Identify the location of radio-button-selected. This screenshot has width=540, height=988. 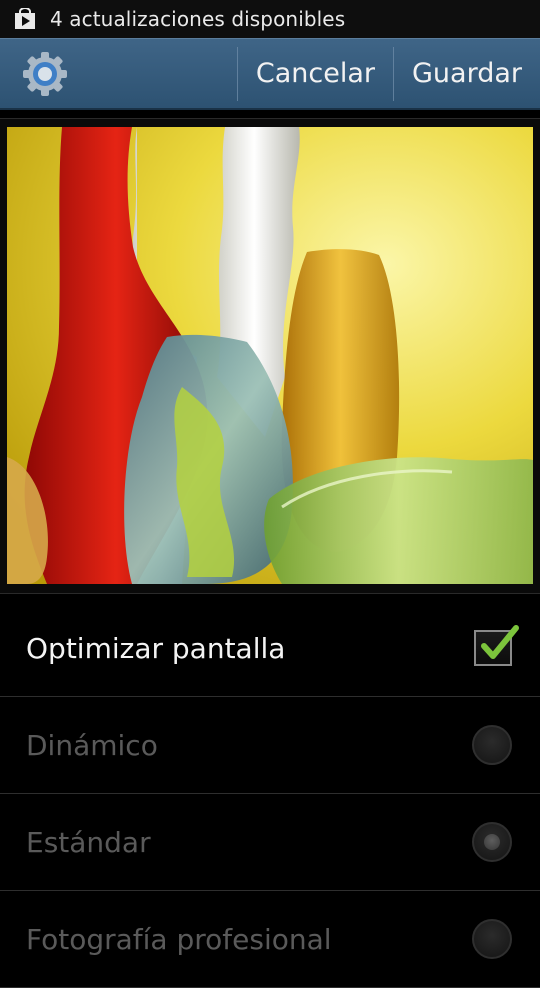
(492, 842).